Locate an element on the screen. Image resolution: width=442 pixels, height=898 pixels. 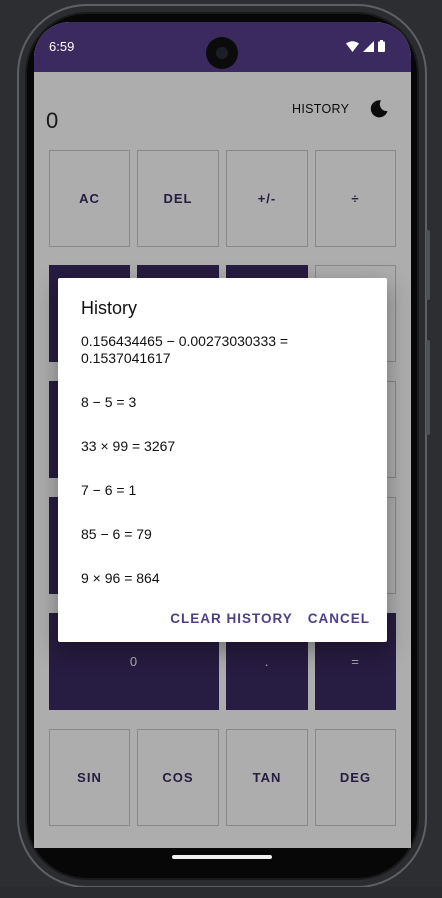
dialog-title: History is located at coordinates (109, 308).